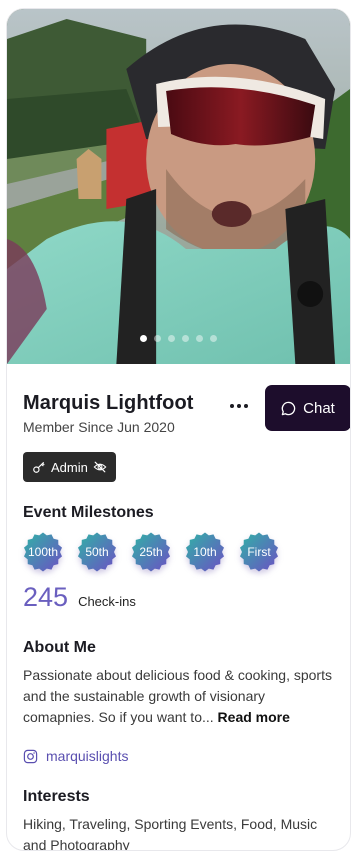 Image resolution: width=357 pixels, height=859 pixels. Describe the element at coordinates (46, 597) in the screenshot. I see `checkins-count: 245` at that location.